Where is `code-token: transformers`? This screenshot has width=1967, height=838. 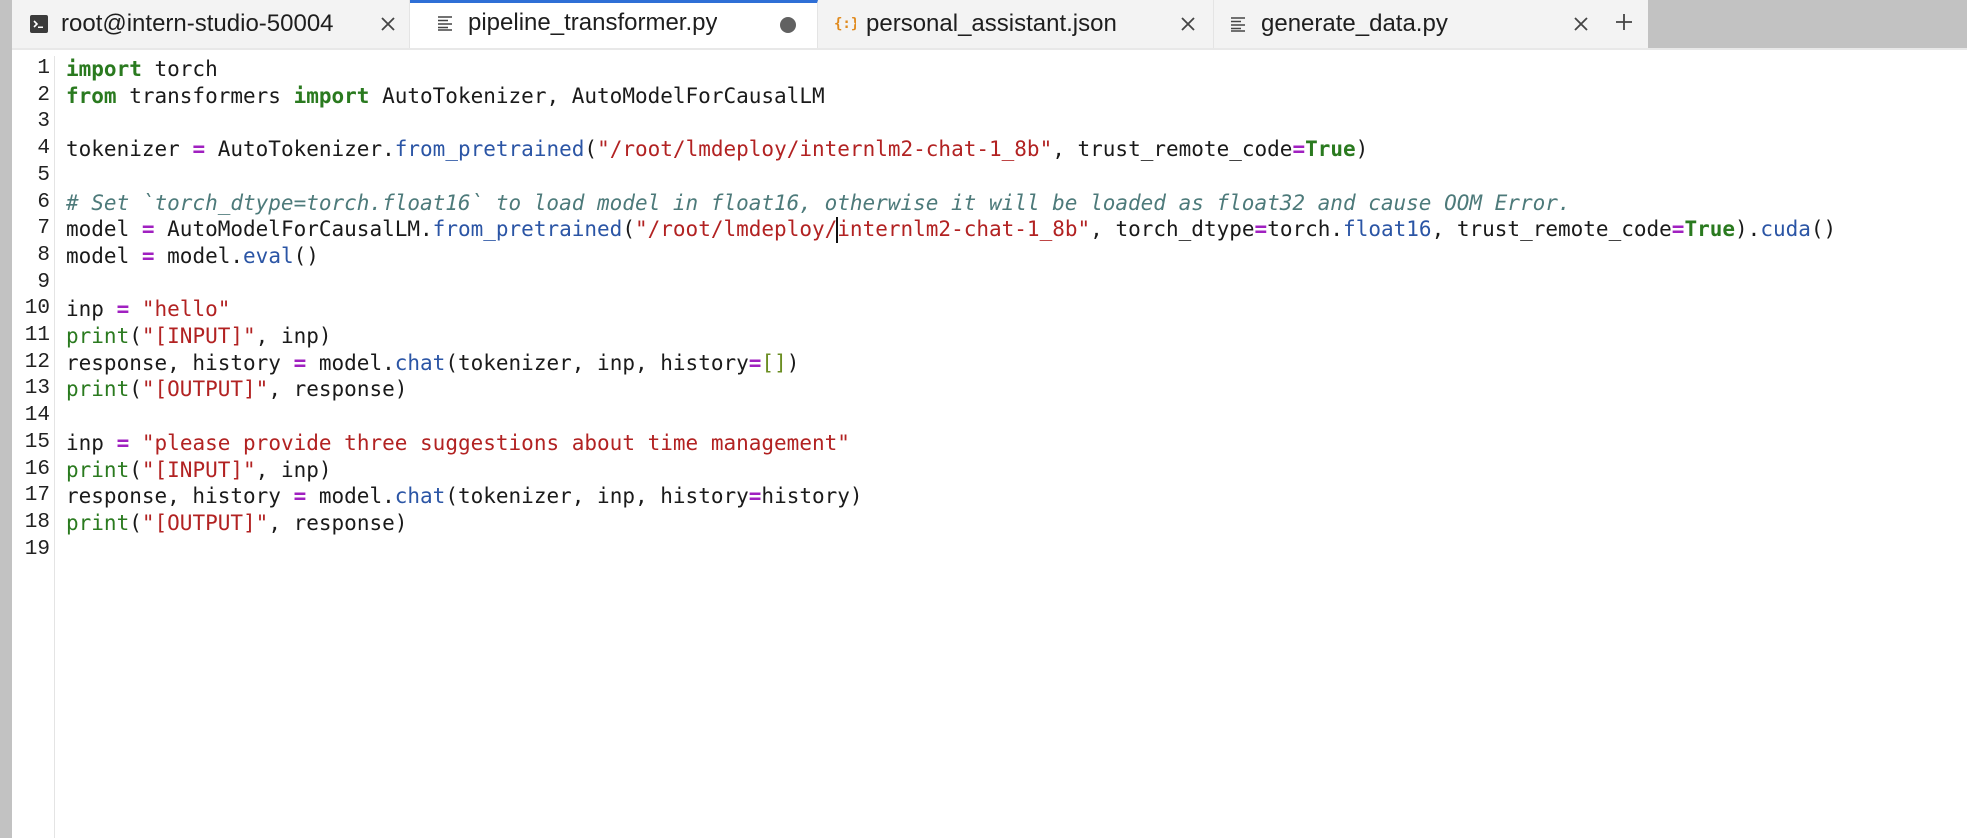
code-token: transformers is located at coordinates (205, 95).